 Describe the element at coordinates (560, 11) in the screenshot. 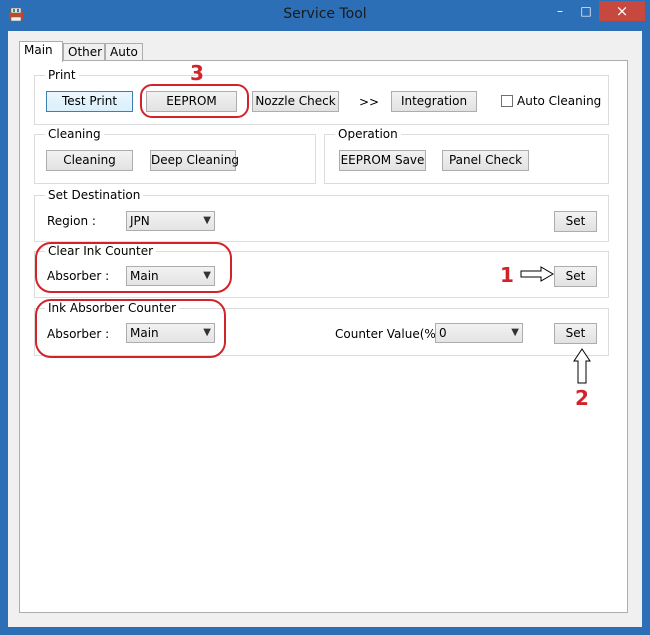

I see `minimize-button: –` at that location.